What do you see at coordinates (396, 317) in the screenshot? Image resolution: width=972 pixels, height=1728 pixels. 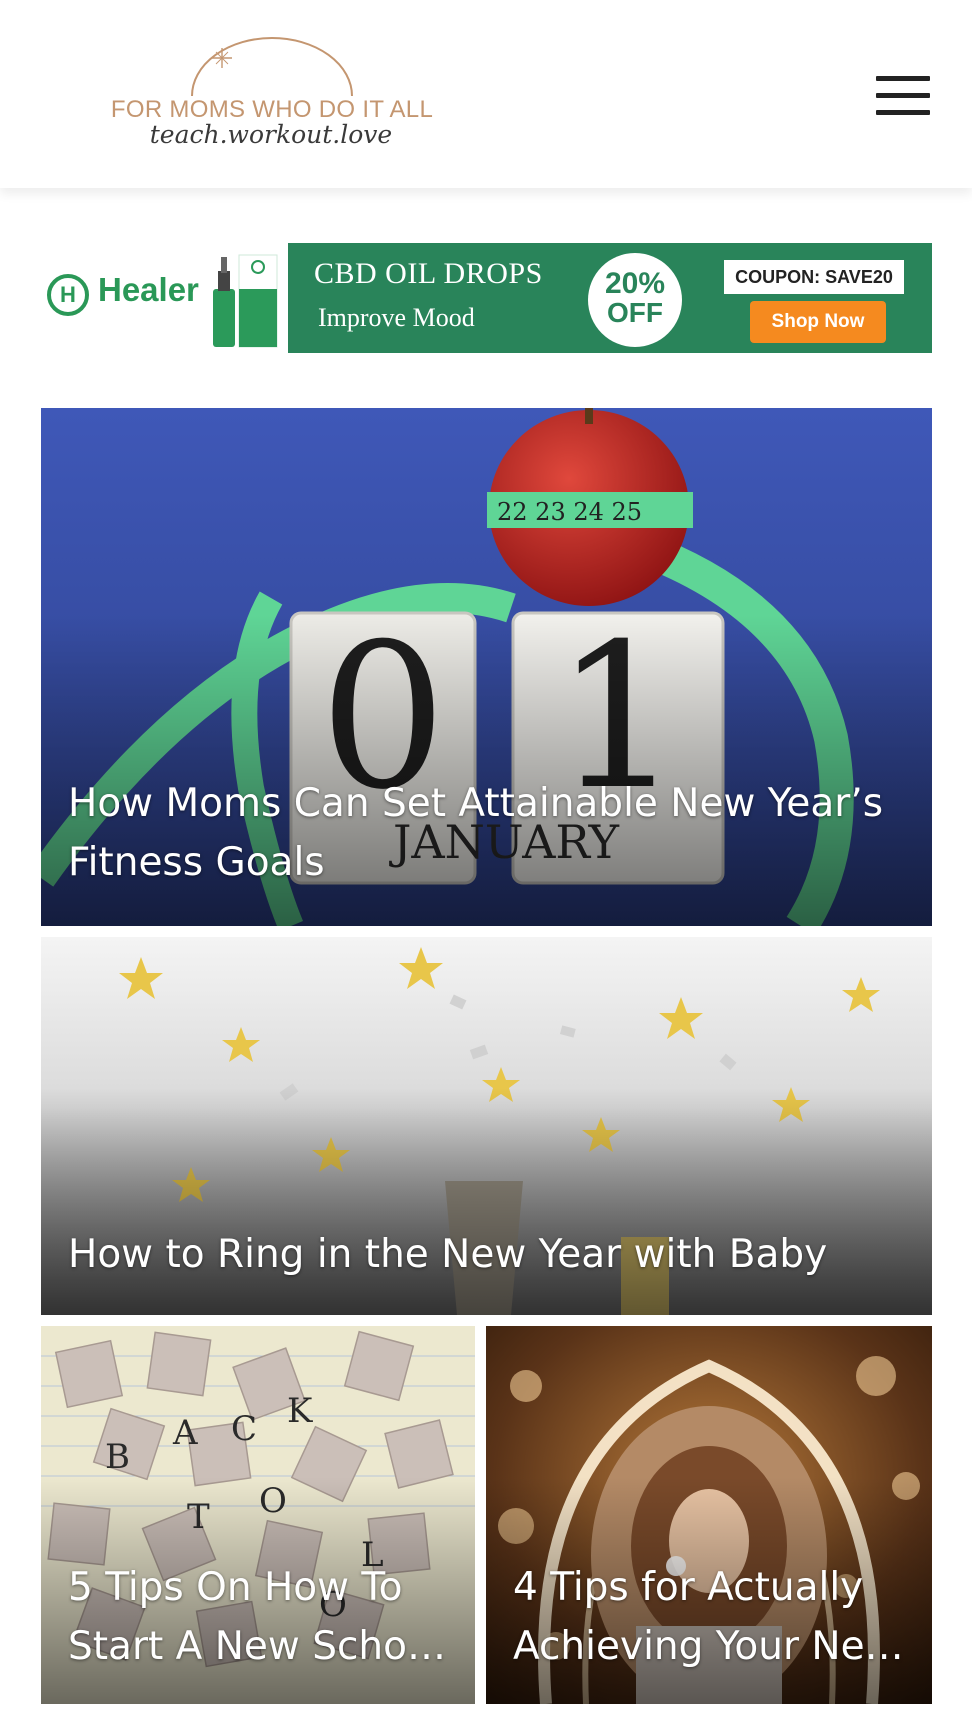 I see `ad-subtitle: Improve Mood` at bounding box center [396, 317].